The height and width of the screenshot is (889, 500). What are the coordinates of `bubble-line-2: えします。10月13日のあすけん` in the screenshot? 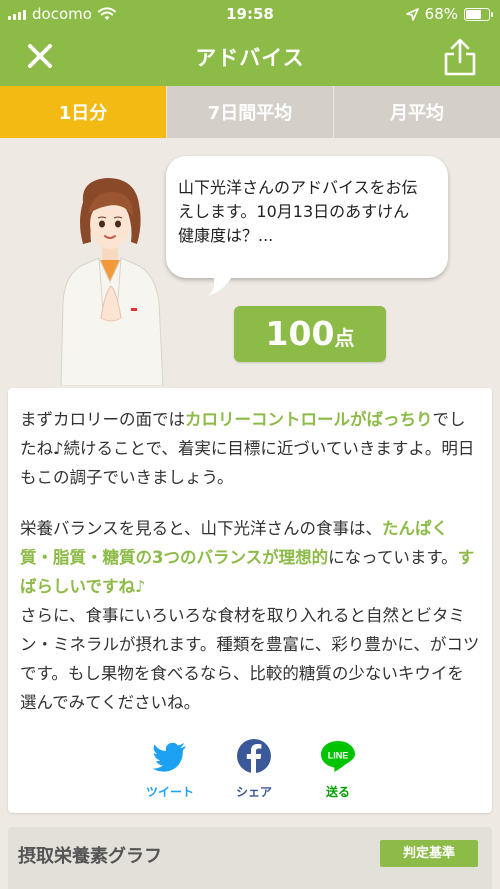 It's located at (294, 211).